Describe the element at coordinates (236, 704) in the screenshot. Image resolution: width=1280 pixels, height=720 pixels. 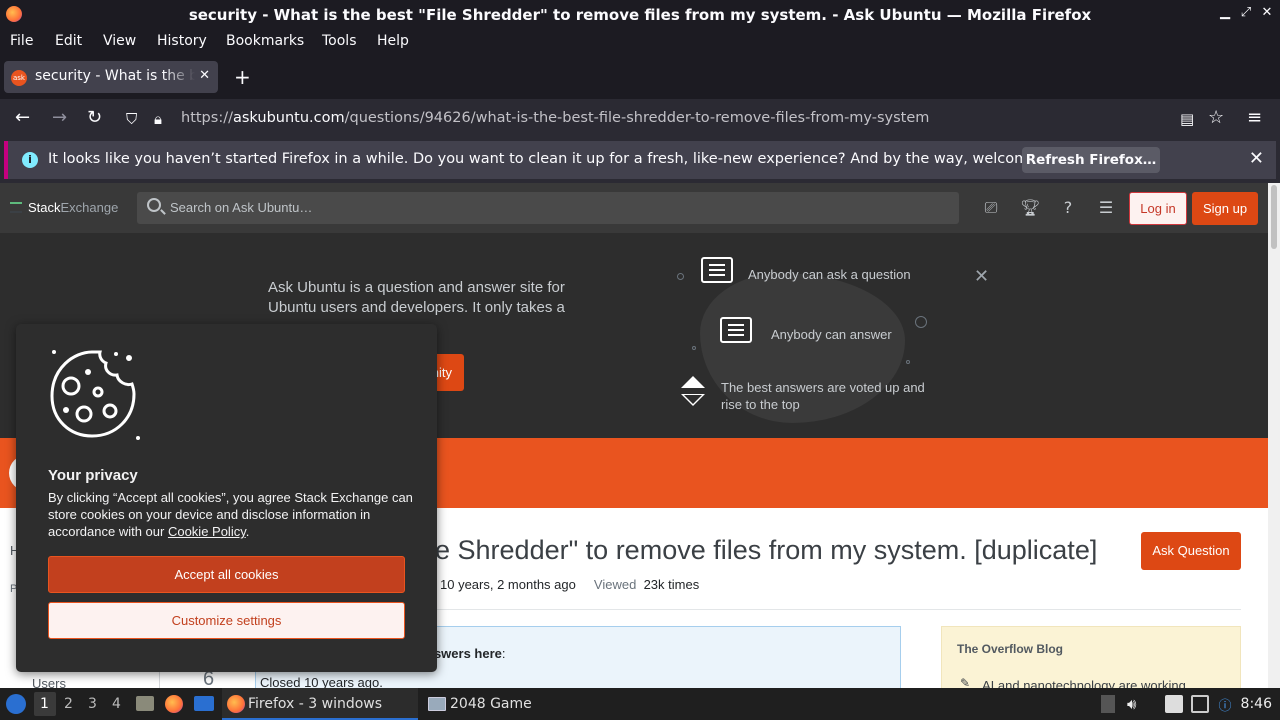
I see `firefox-task-icon` at that location.